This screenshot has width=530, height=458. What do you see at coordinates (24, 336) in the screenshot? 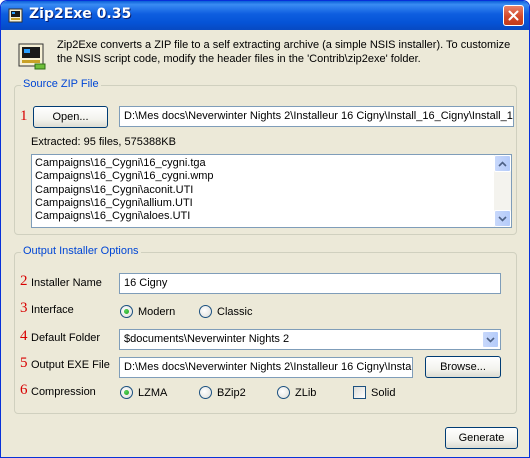
I see `marker-4: 4` at bounding box center [24, 336].